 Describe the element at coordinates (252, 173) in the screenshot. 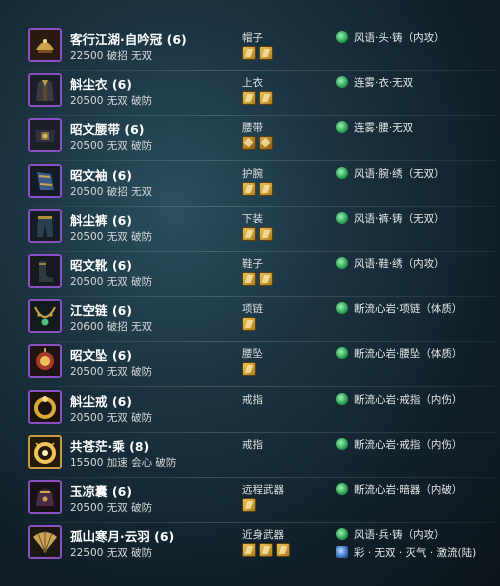

I see `item-slot: 护腕` at that location.